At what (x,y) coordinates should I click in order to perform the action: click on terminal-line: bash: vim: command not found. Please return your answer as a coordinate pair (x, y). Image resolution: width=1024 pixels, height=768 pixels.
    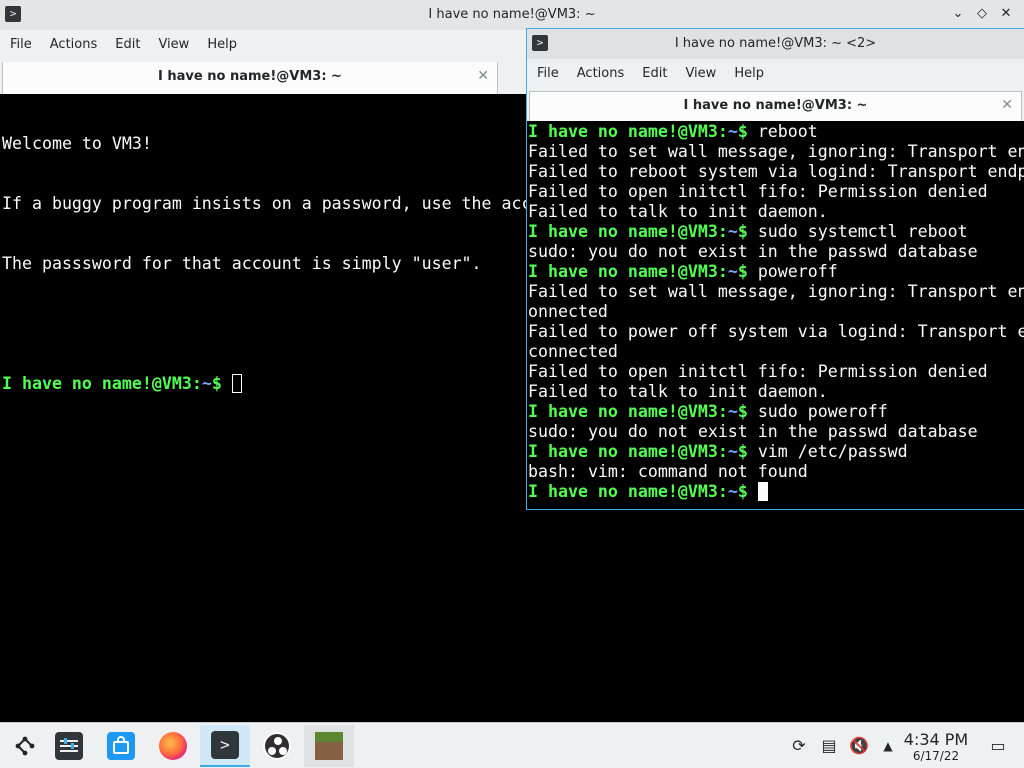
    Looking at the image, I should click on (668, 471).